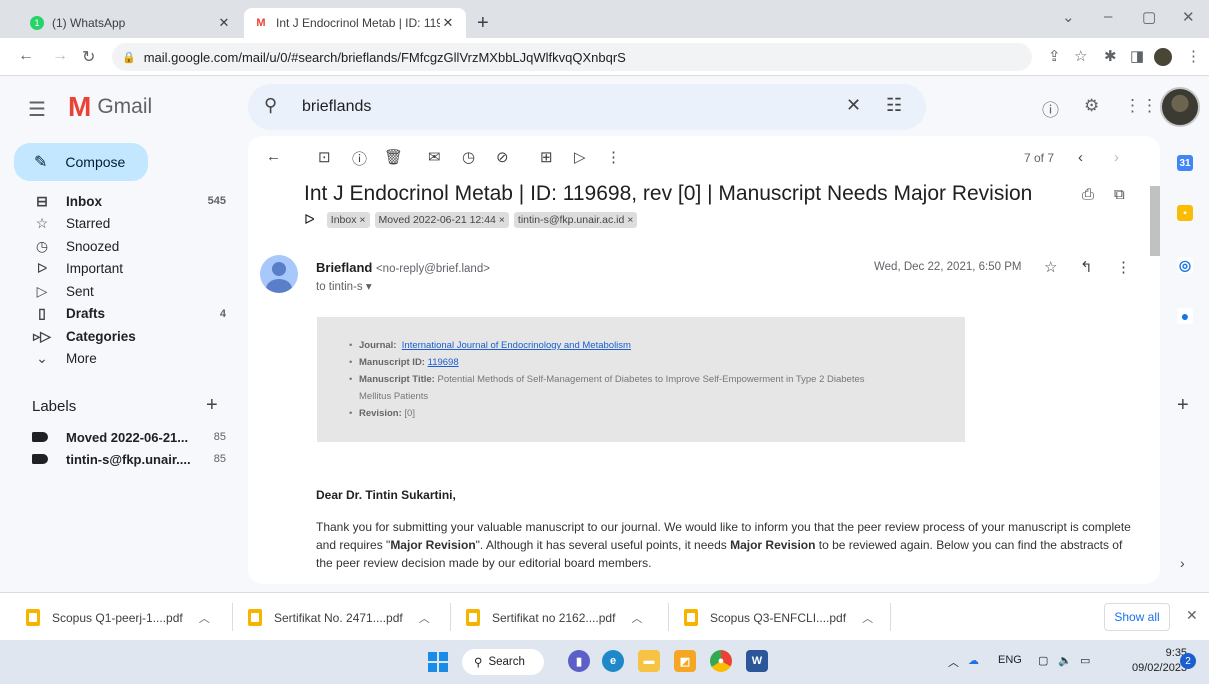  Describe the element at coordinates (1088, 194) in the screenshot. I see `print-icon: ⎙` at that location.